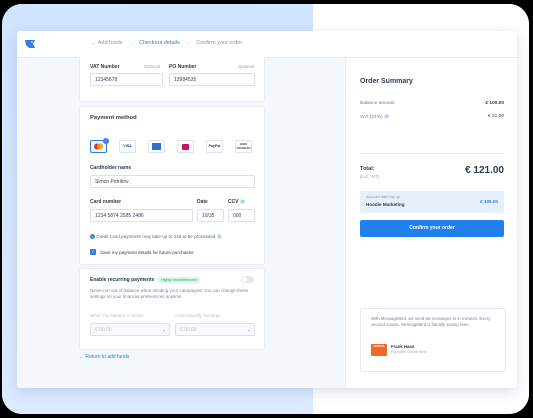  I want to click on auto-recharge-value: € 00.00, so click(188, 330).